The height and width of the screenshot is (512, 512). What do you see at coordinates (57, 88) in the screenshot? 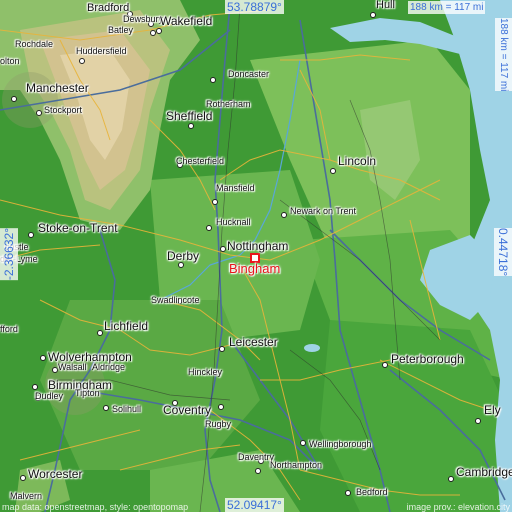
I see `place-label-manchester: Manchester` at bounding box center [57, 88].